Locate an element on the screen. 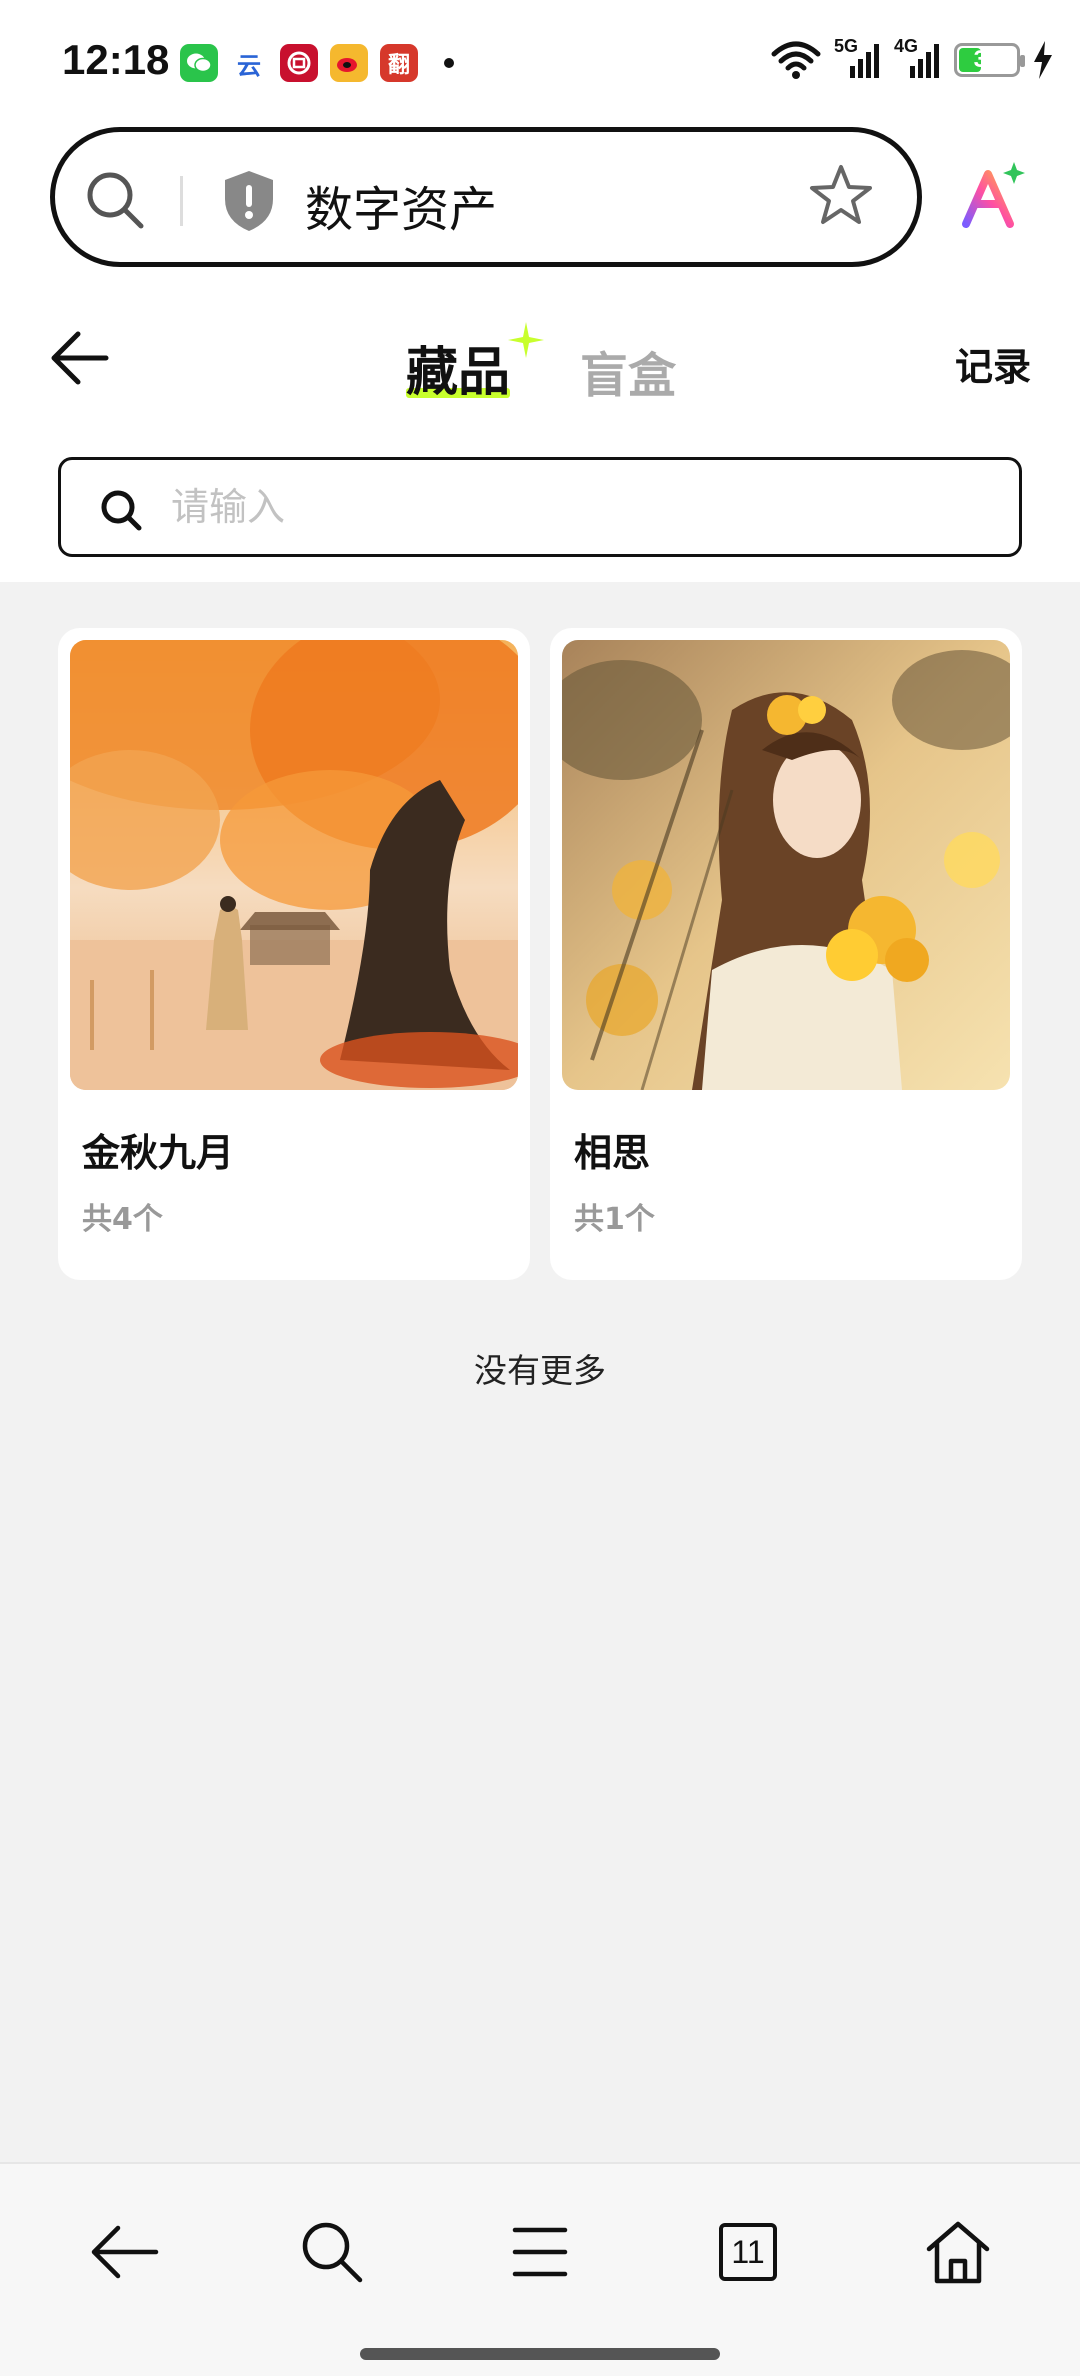  battery-indicator: 37 is located at coordinates (989, 60).